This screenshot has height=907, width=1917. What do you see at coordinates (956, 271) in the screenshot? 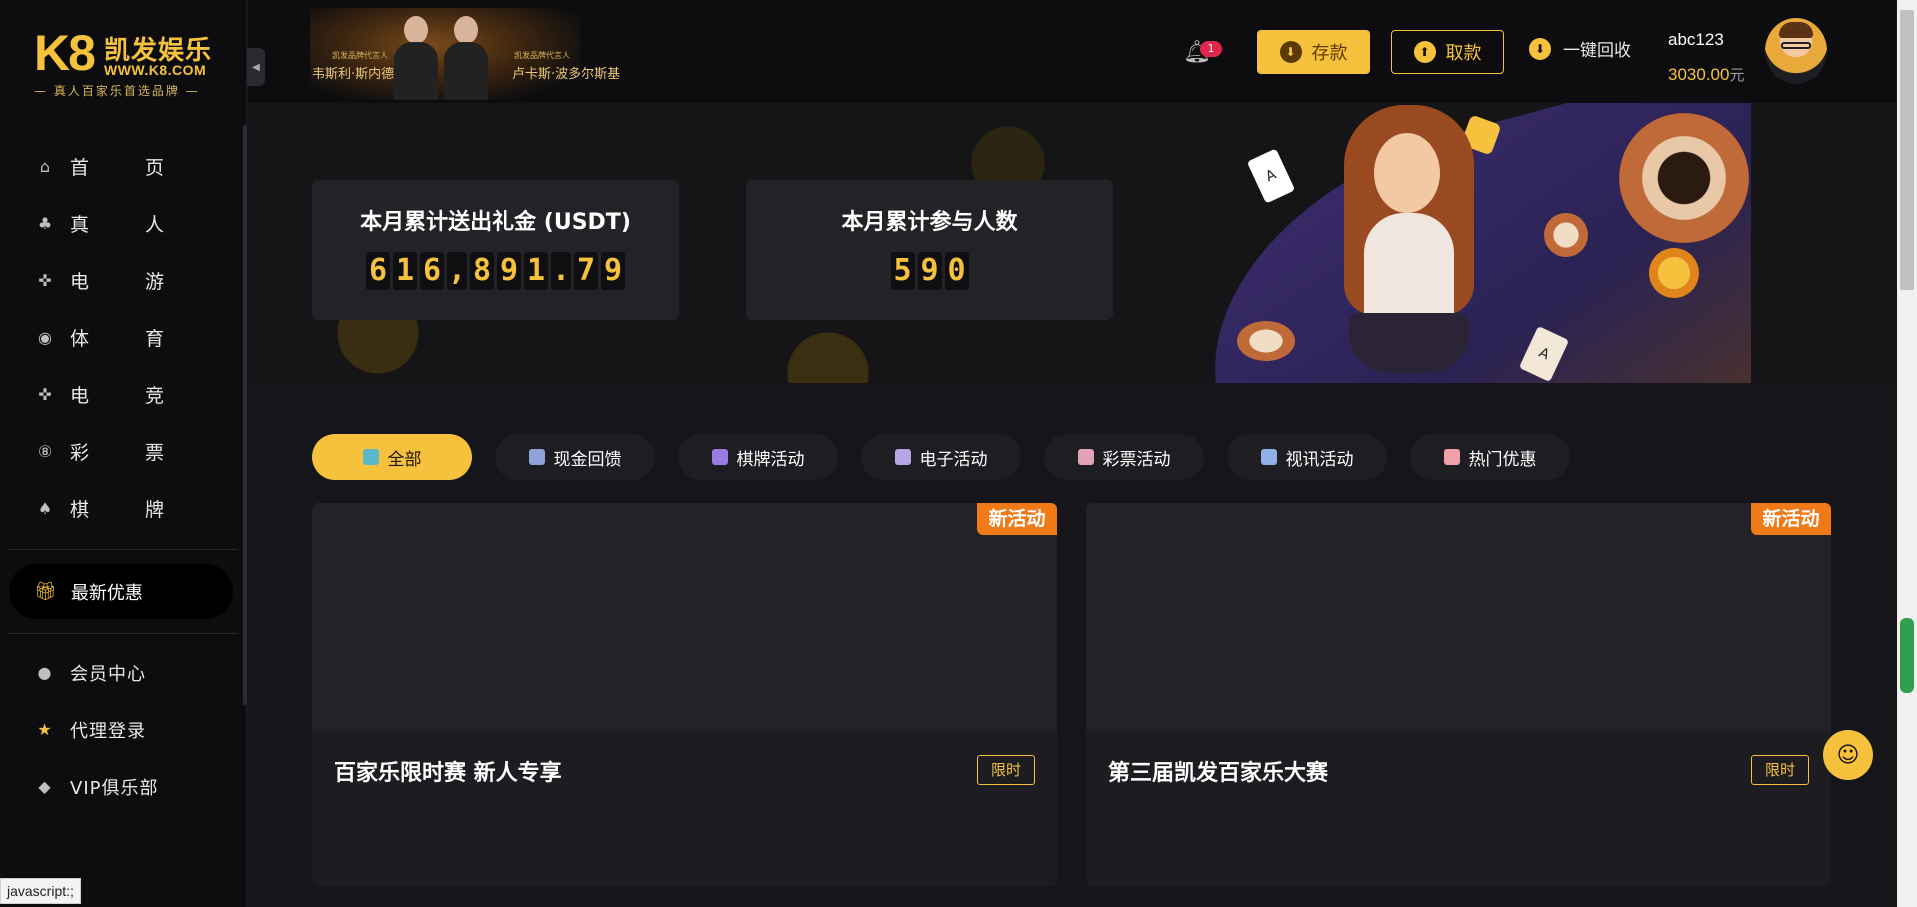
I see `counter-digit: 0` at bounding box center [956, 271].